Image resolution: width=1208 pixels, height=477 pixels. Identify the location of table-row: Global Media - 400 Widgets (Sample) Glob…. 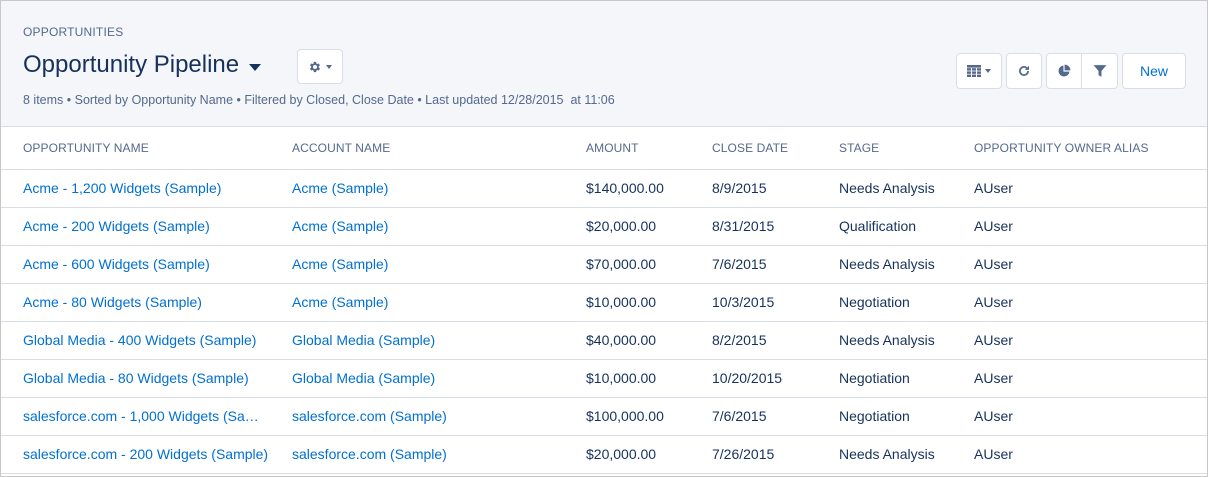
(604, 340).